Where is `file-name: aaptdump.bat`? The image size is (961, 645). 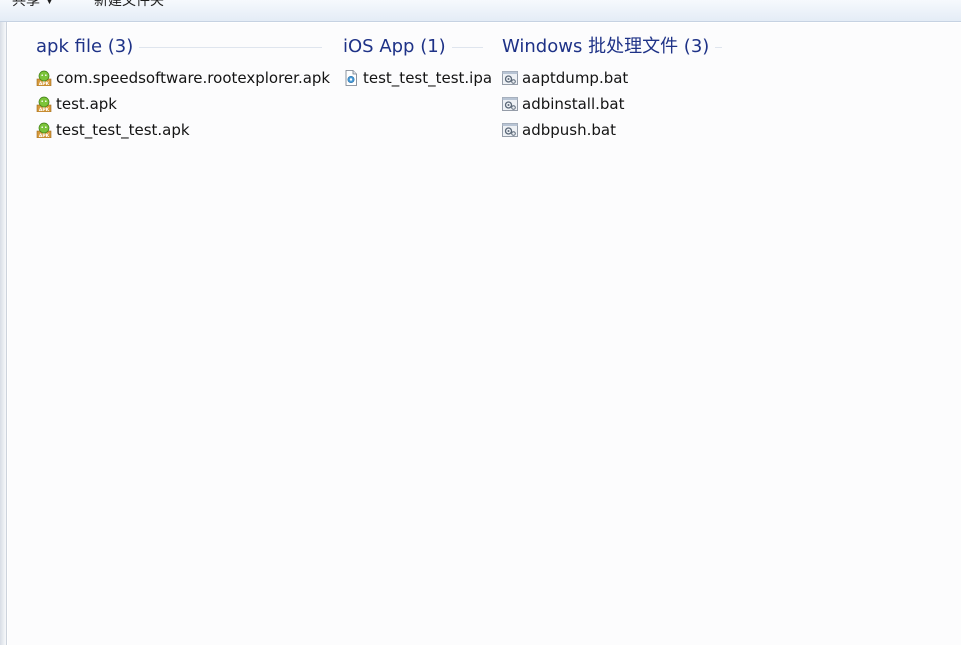 file-name: aaptdump.bat is located at coordinates (575, 78).